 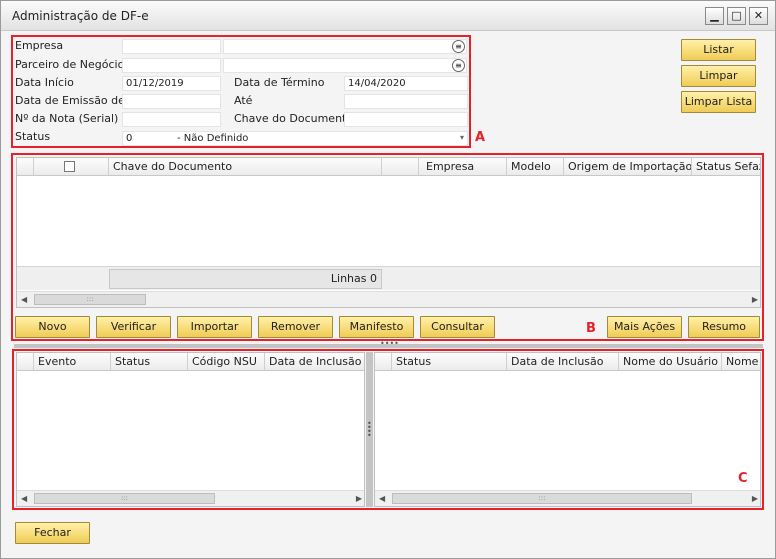 I want to click on fechar-button: Fechar, so click(x=52, y=533).